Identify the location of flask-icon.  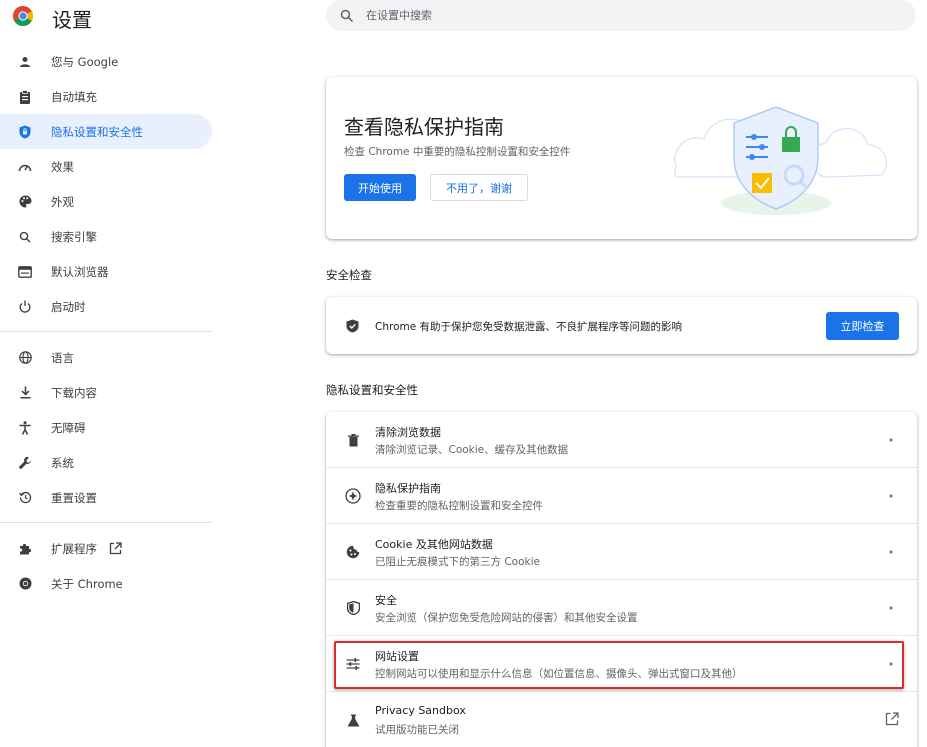
(353, 720).